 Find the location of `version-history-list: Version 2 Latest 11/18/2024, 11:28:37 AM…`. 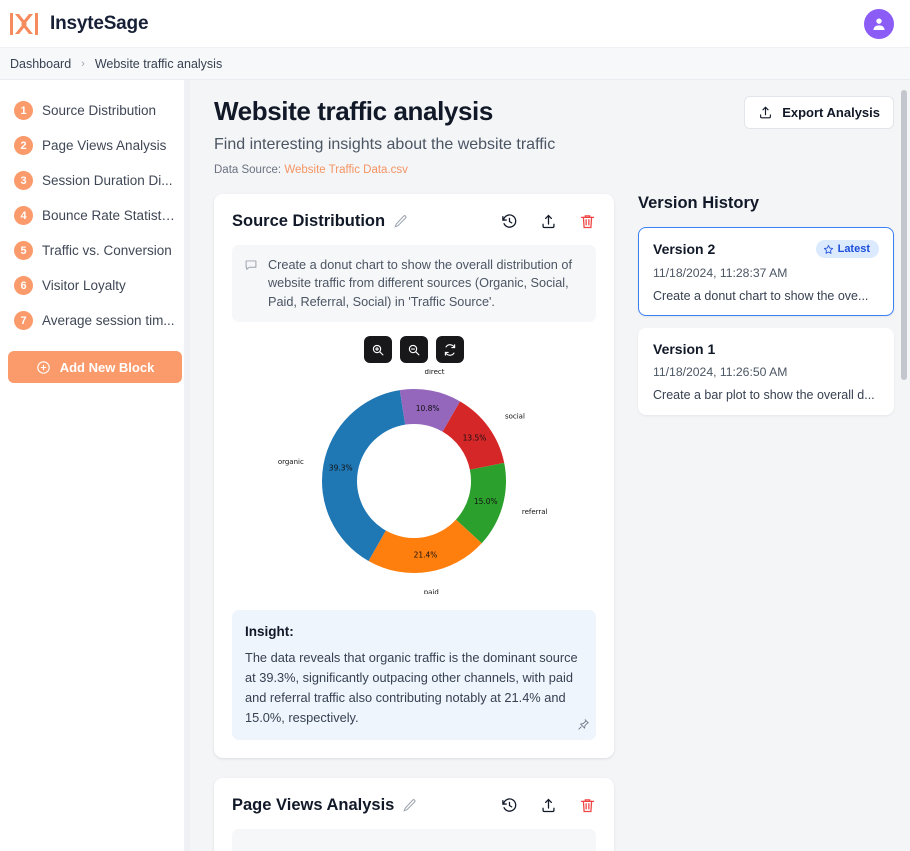

version-history-list: Version 2 Latest 11/18/2024, 11:28:37 AM… is located at coordinates (766, 321).